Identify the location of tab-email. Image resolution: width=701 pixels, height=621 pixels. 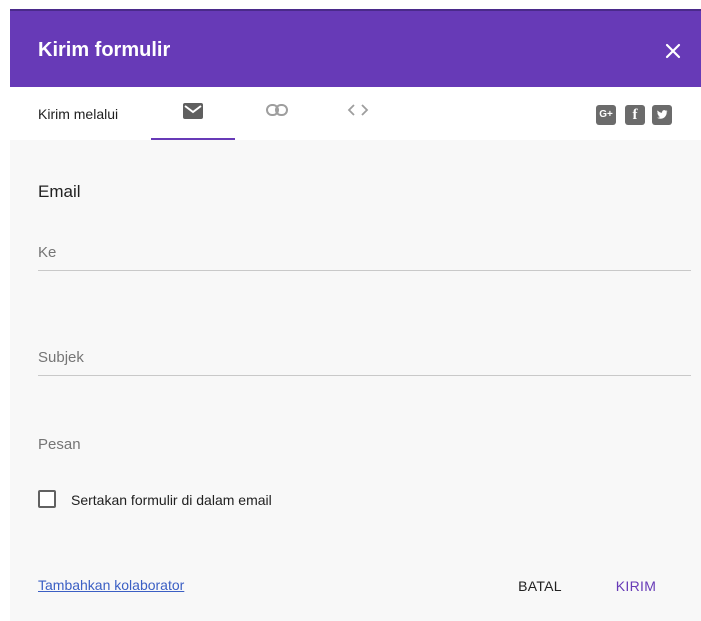
(193, 113).